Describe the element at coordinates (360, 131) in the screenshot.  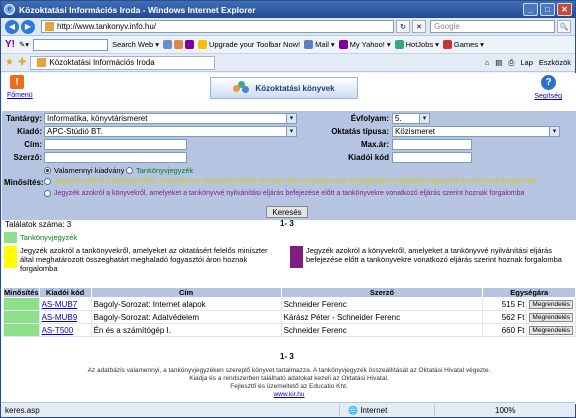
I see `education-type-label: Oktatás típusa:` at that location.